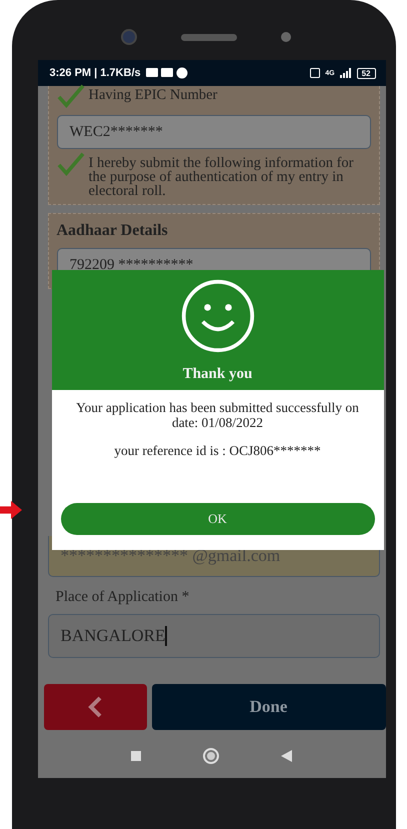  What do you see at coordinates (217, 451) in the screenshot?
I see `reference-id-text: your reference id is : OCJ806*******` at bounding box center [217, 451].